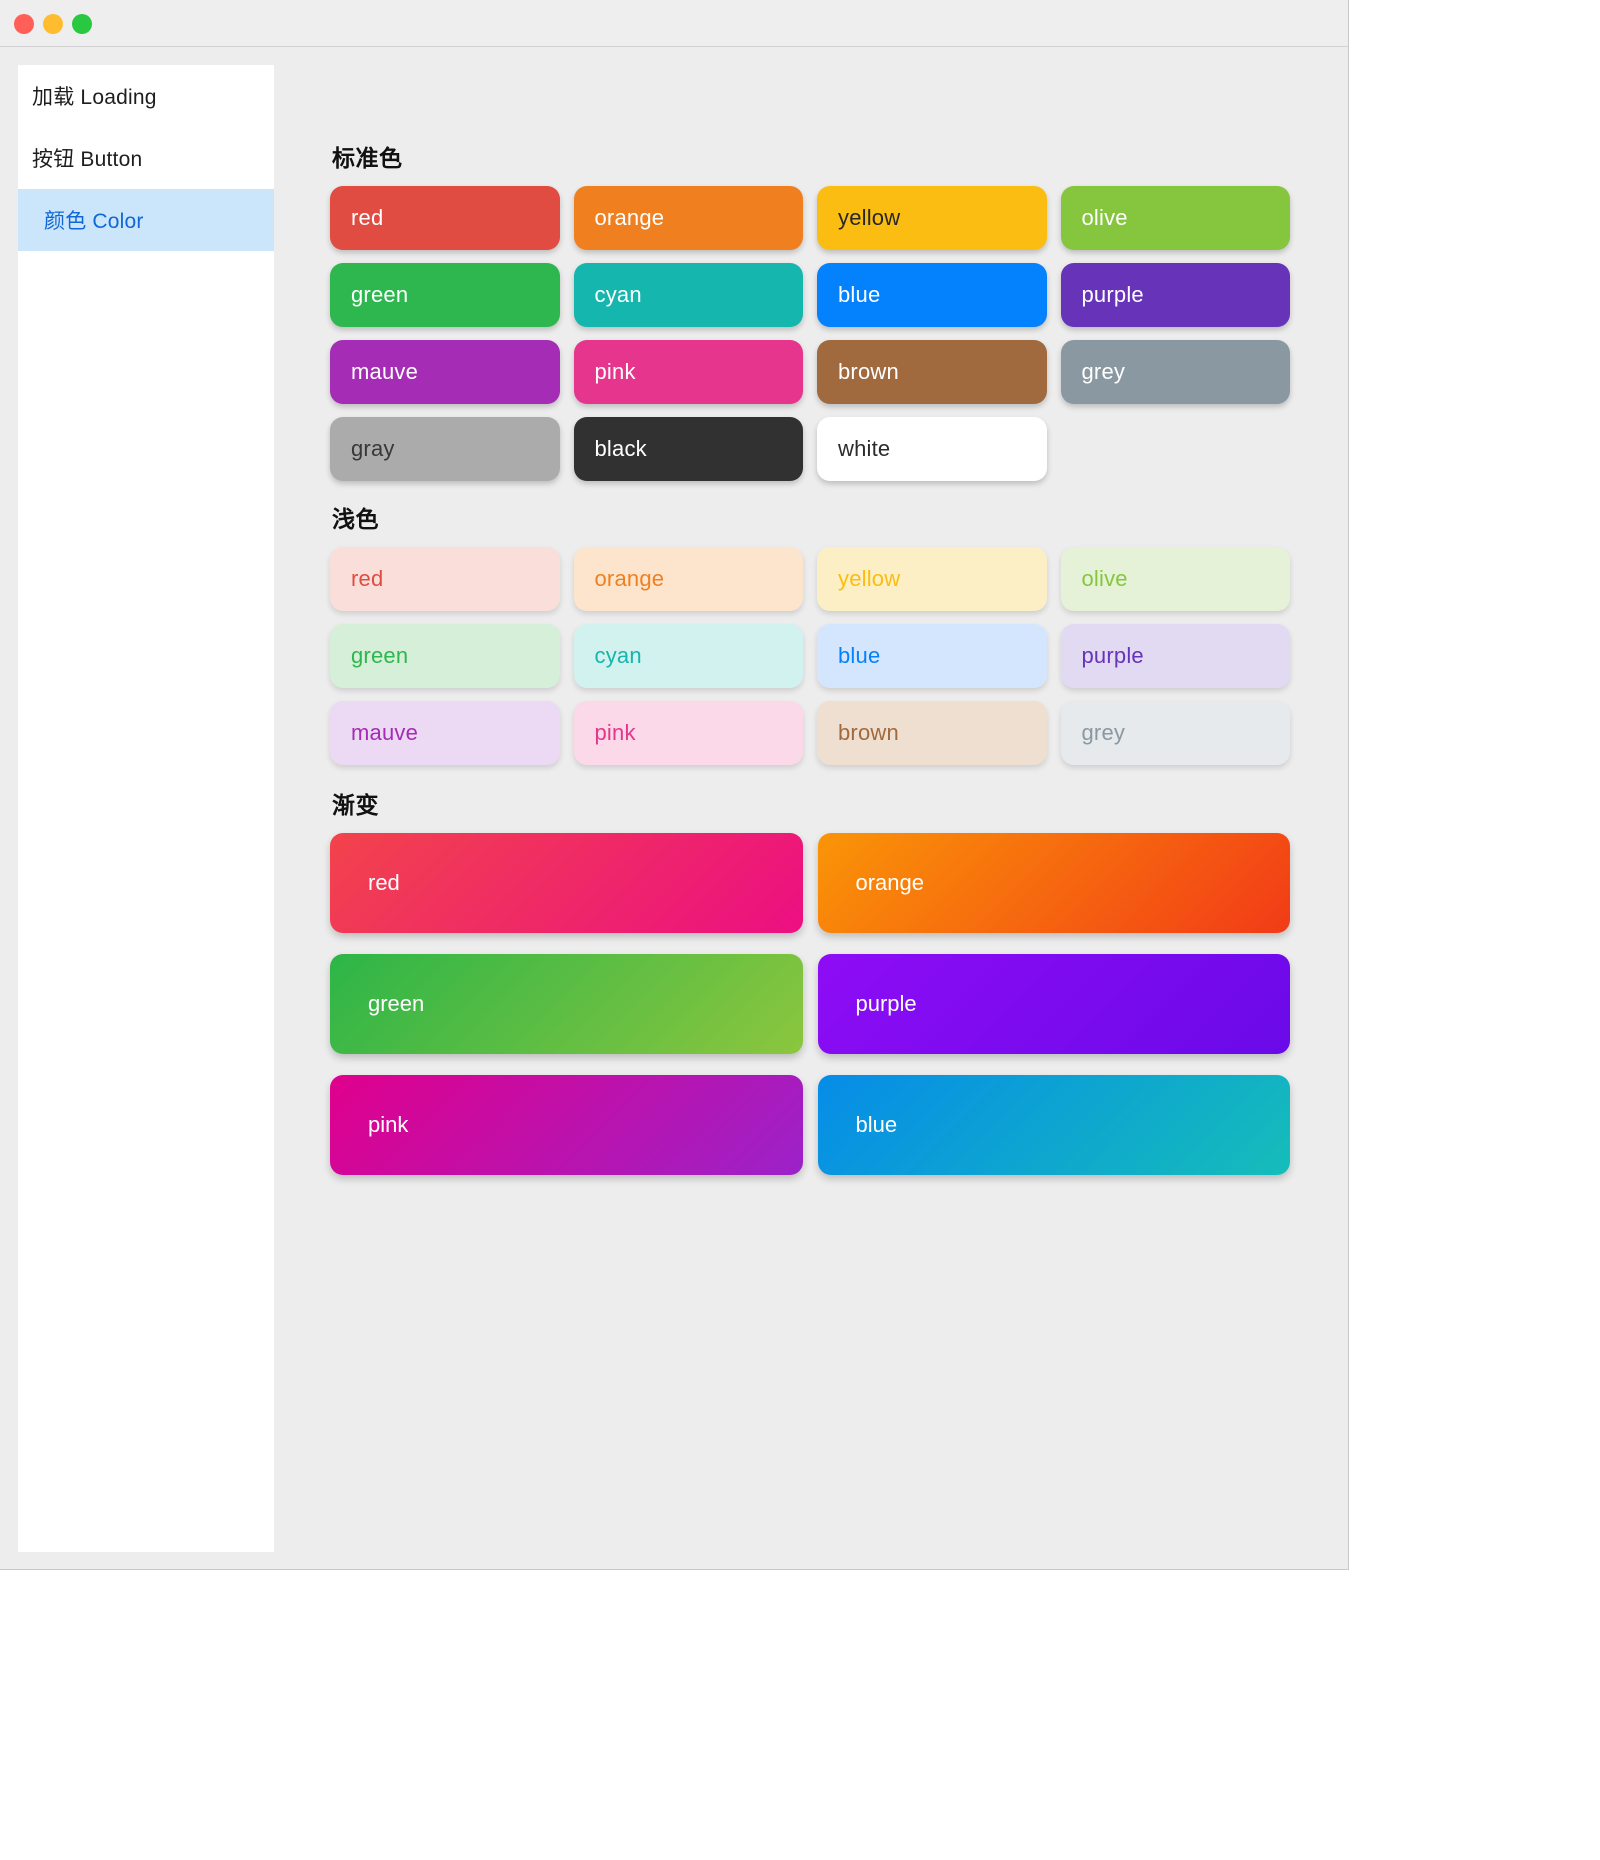 The height and width of the screenshot is (1860, 1600). I want to click on traffic-light-group, so click(53, 23).